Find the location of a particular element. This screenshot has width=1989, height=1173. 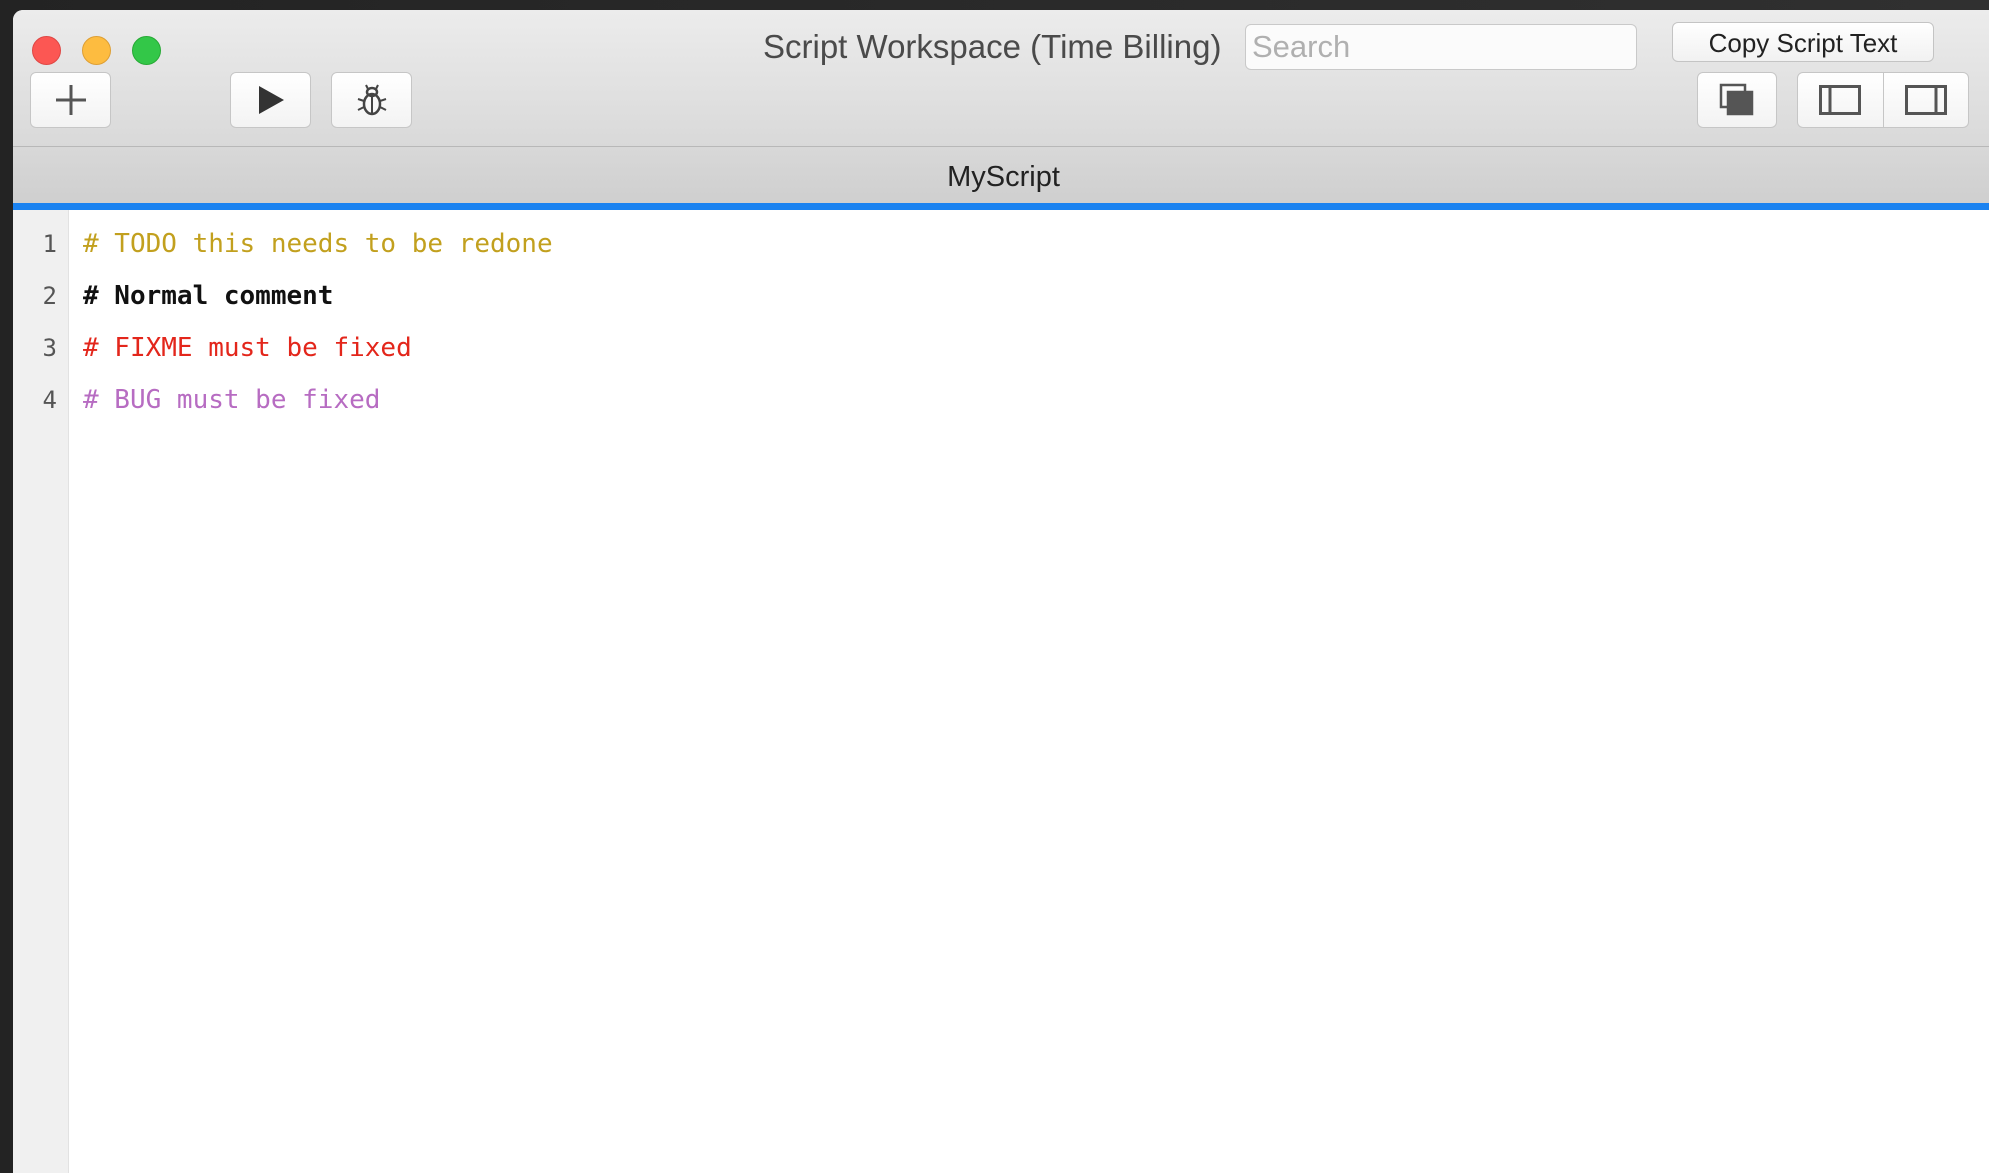

tab-myscript: MyScript is located at coordinates (1001, 177).